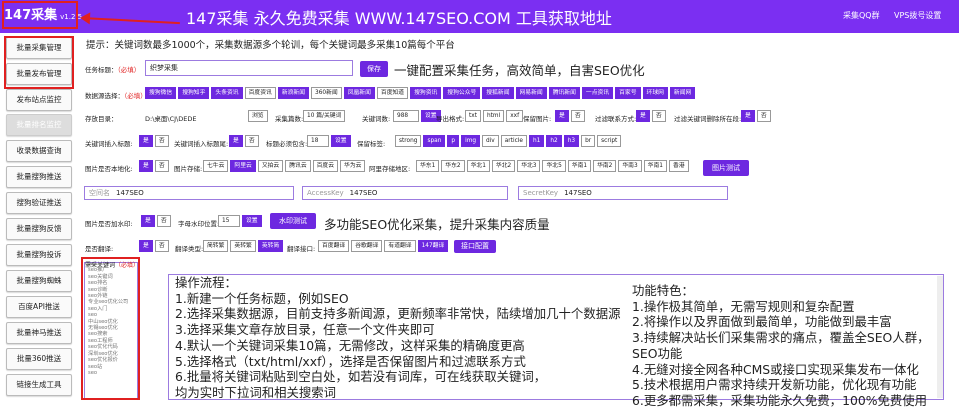 This screenshot has height=409, width=959. Describe the element at coordinates (917, 15) in the screenshot. I see `vps-link: VPS拨号设置` at that location.